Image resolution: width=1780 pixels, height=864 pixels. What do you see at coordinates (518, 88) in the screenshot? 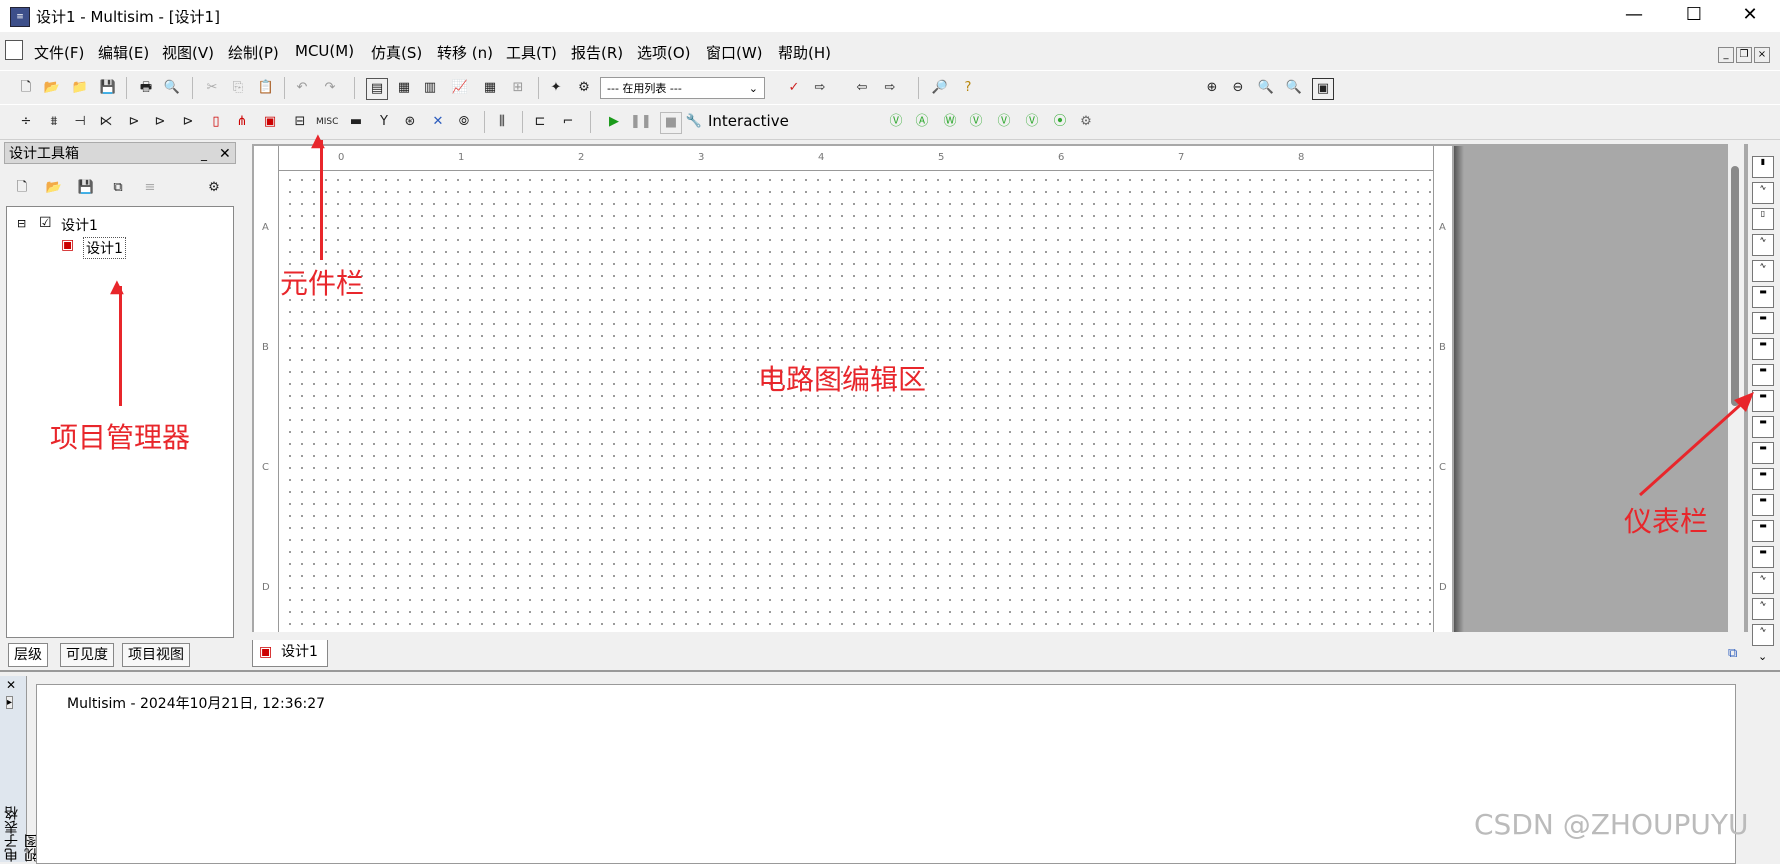
I see `hierarchy-icon: ⊞` at bounding box center [518, 88].